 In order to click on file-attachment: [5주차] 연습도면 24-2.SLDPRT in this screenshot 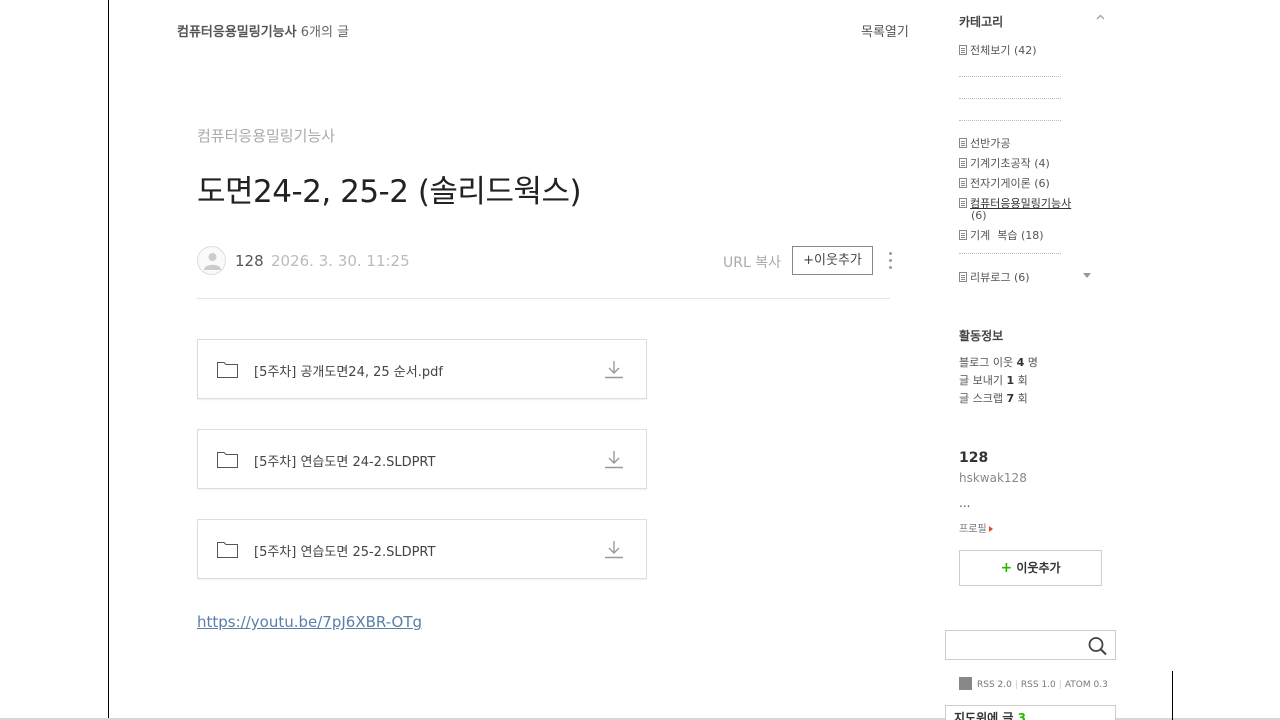, I will do `click(422, 459)`.